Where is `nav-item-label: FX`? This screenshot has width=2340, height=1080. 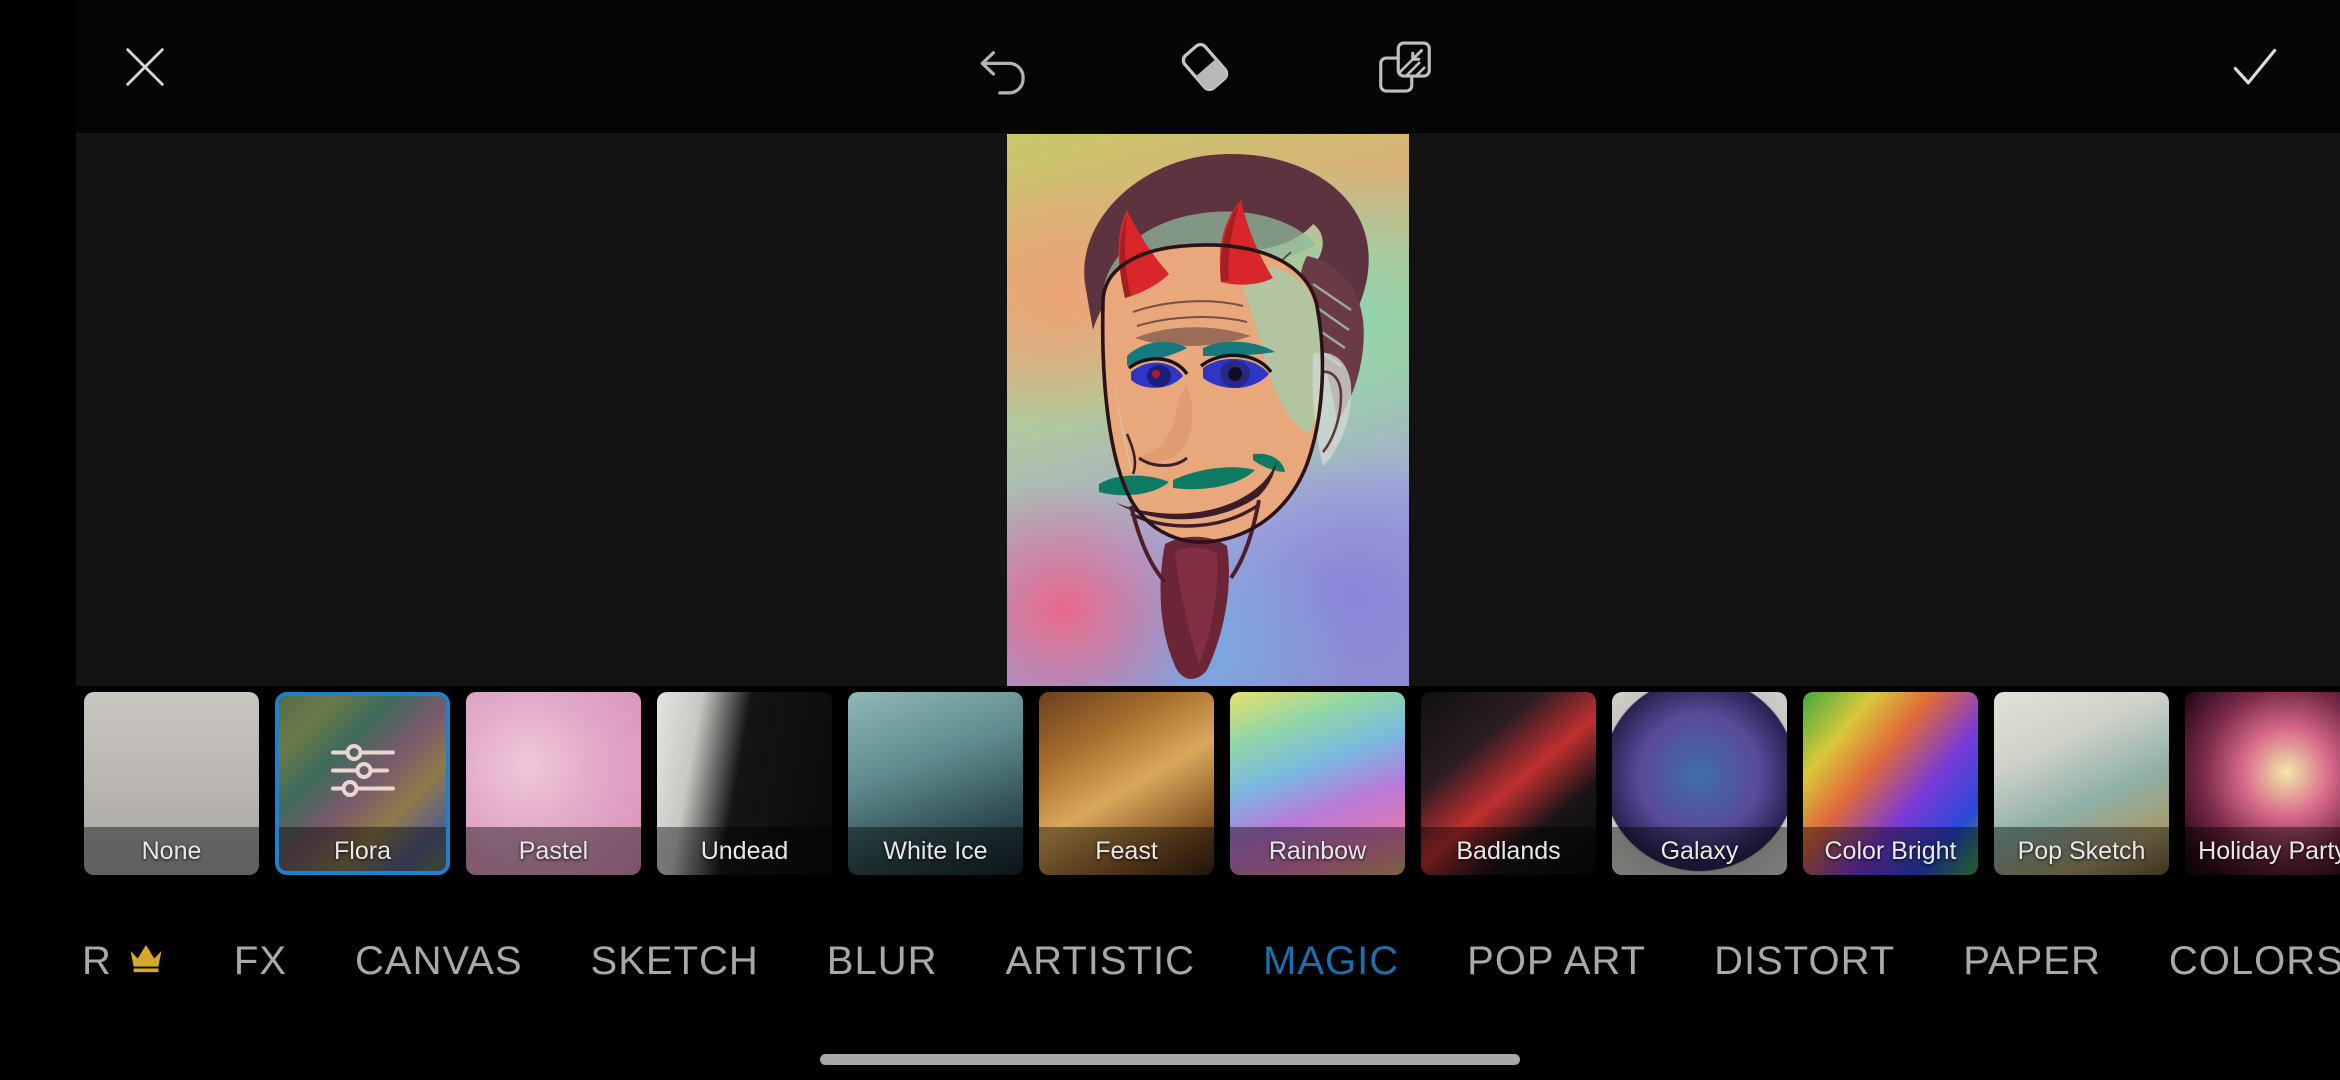
nav-item-label: FX is located at coordinates (260, 960).